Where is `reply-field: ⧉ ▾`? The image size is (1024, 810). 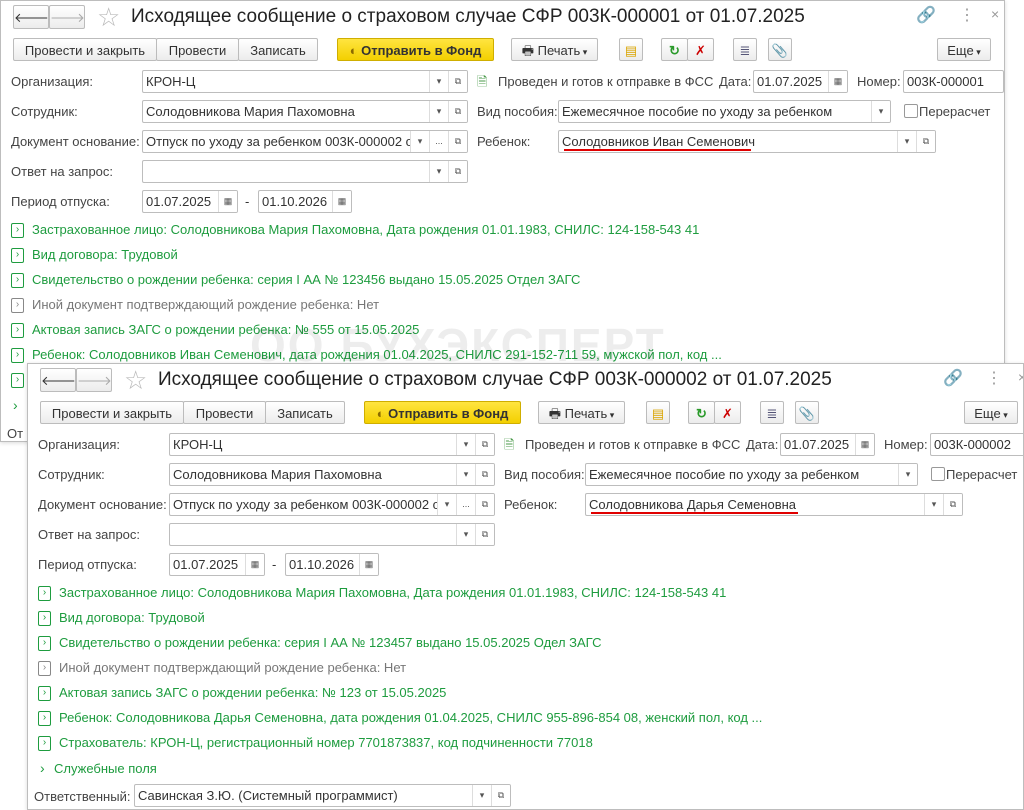 reply-field: ⧉ ▾ is located at coordinates (332, 534).